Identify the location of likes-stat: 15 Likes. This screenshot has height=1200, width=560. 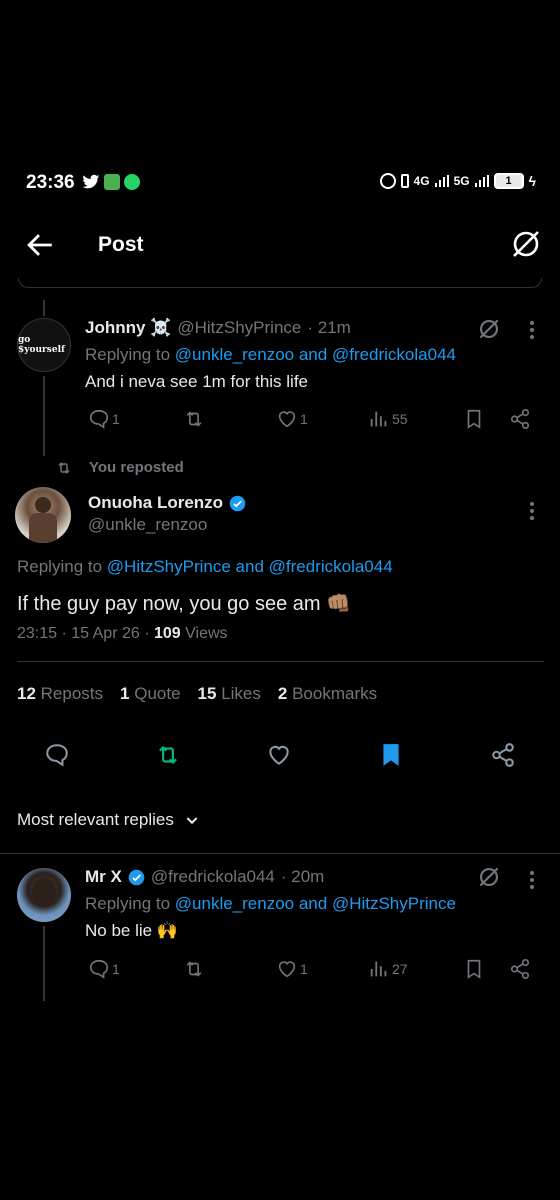
(229, 694).